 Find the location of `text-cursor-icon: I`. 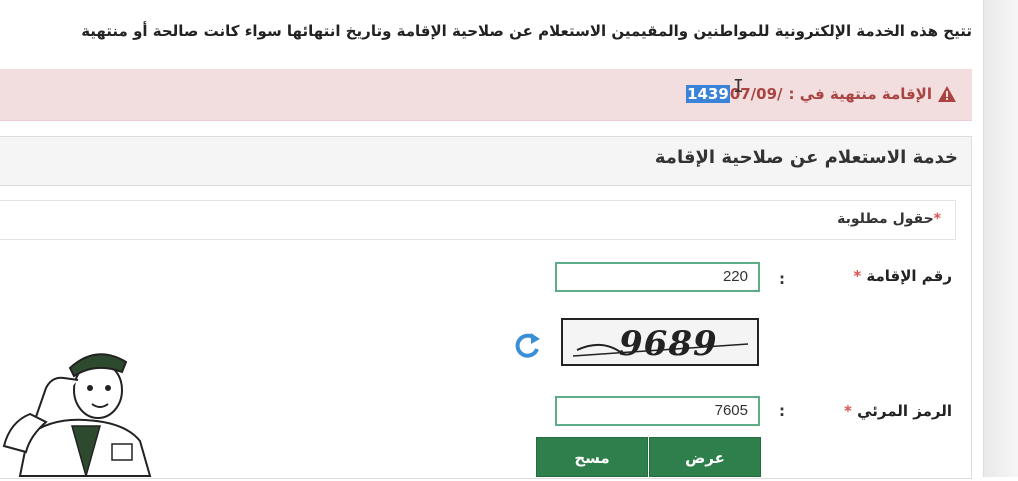

text-cursor-icon: I is located at coordinates (738, 86).